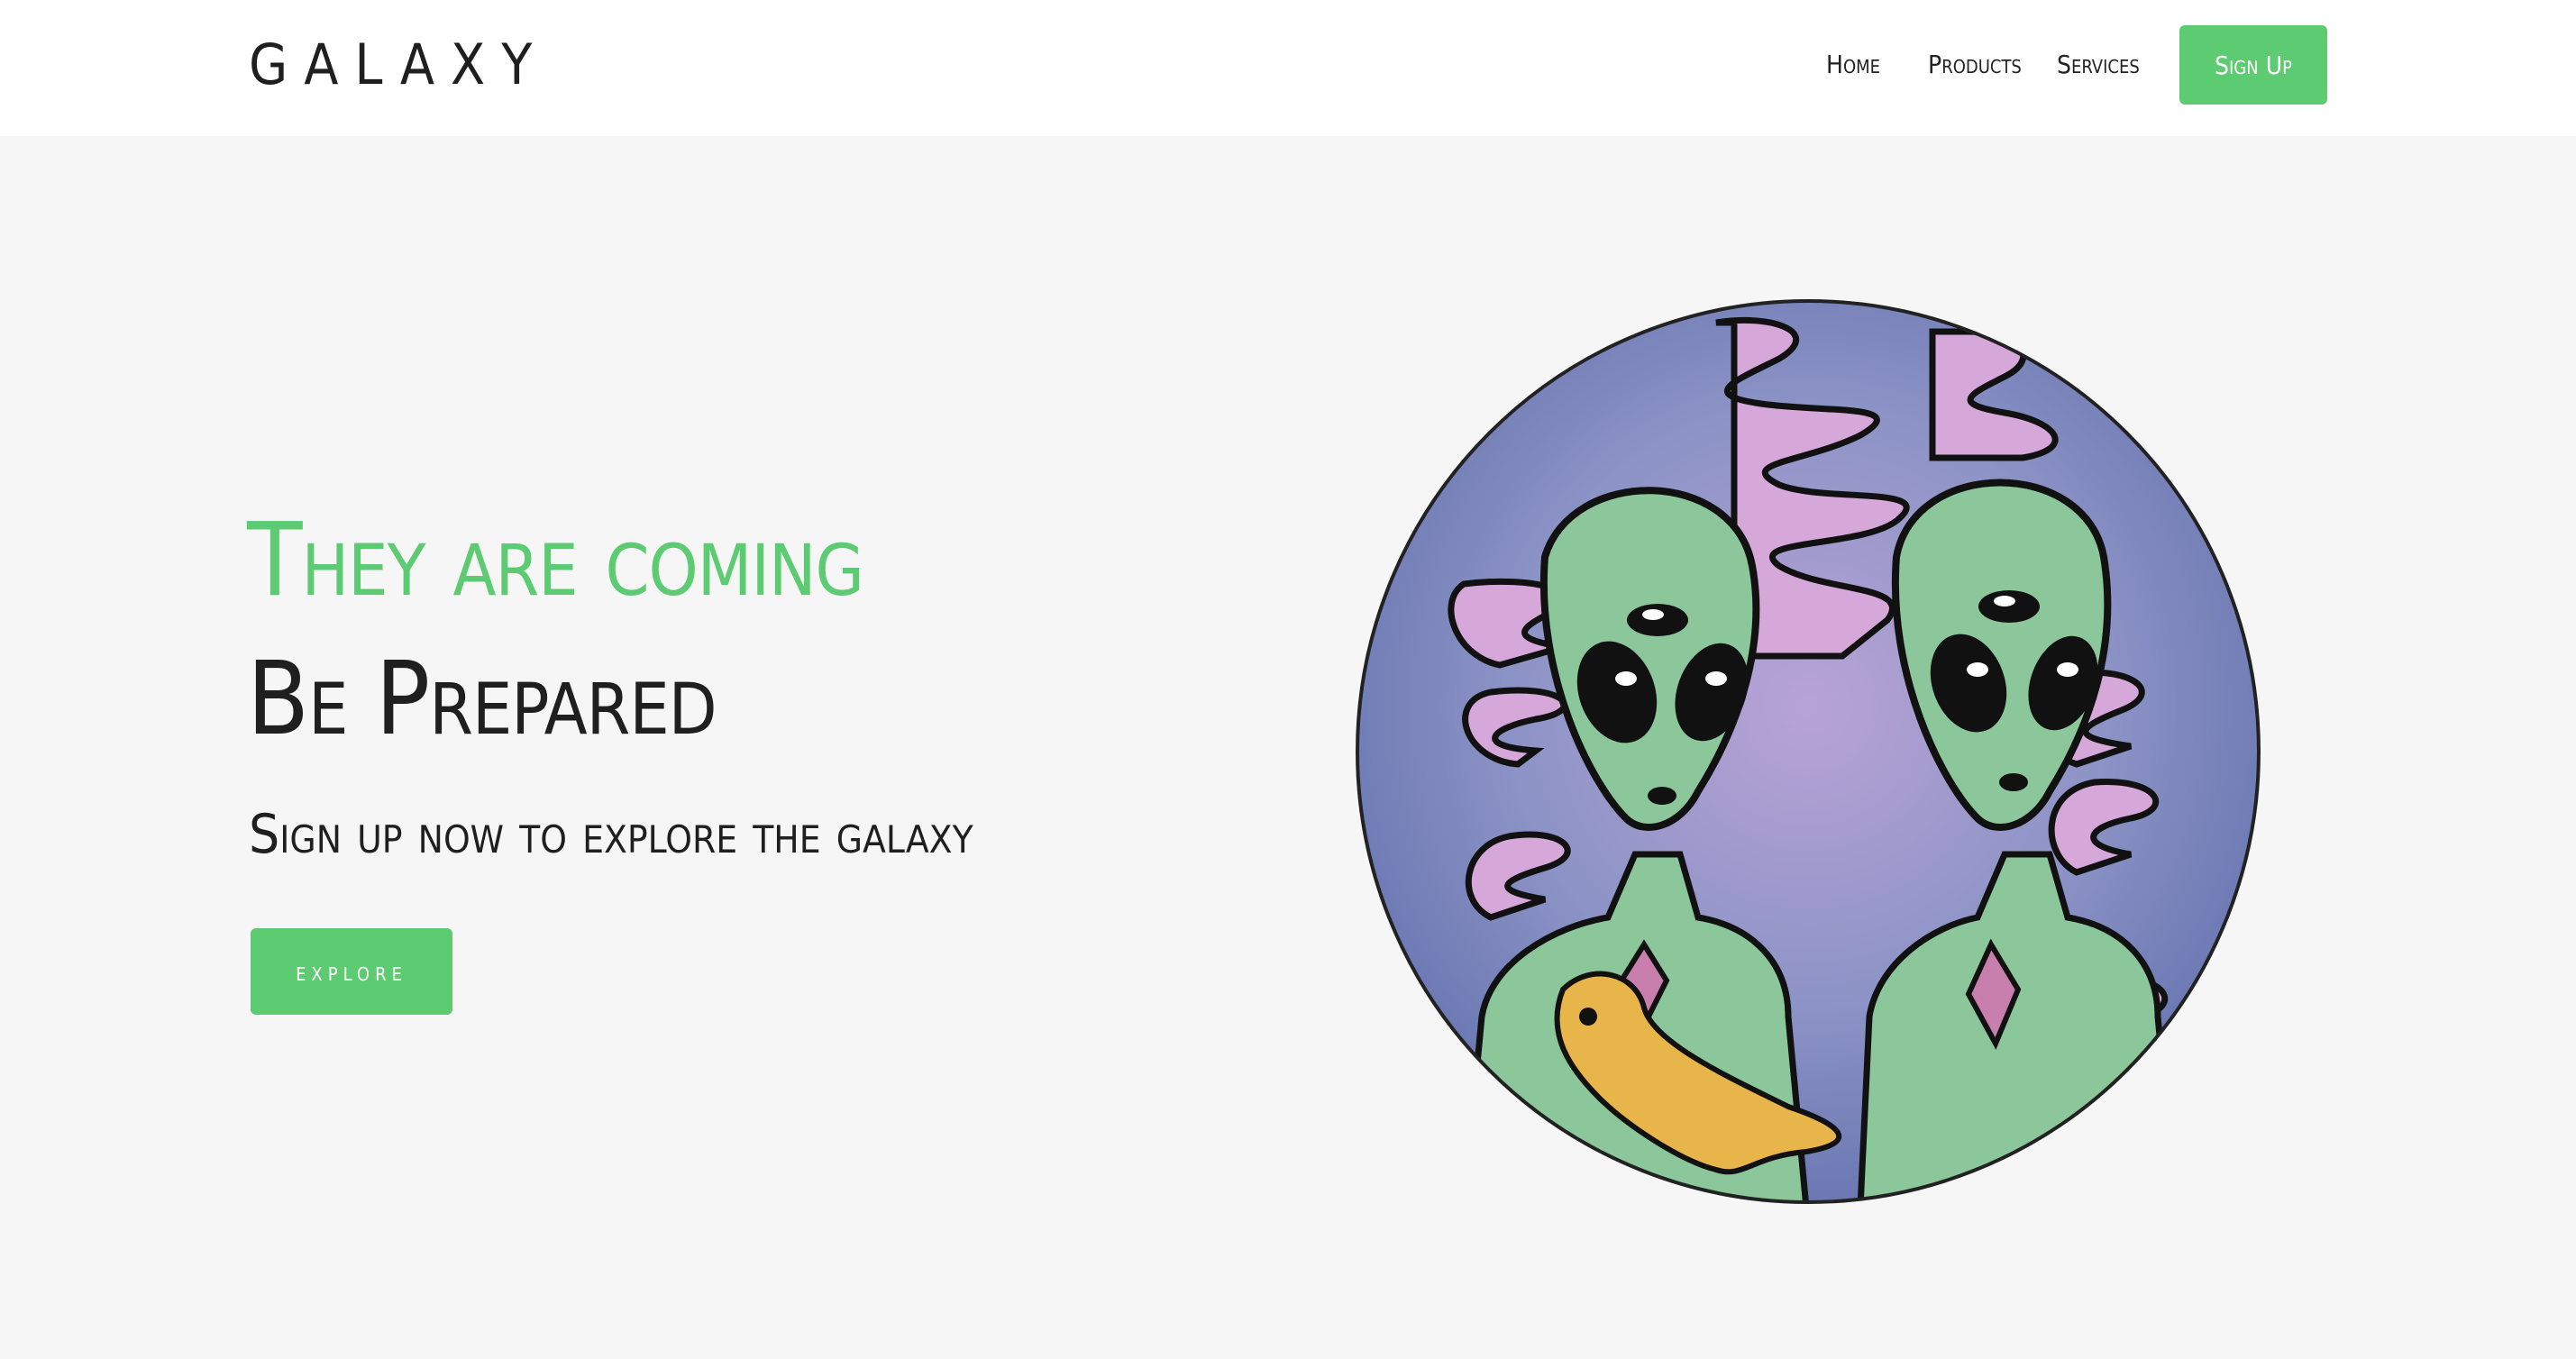 The height and width of the screenshot is (1359, 2576). I want to click on hero-title-secondary: Be Prepared, so click(482, 699).